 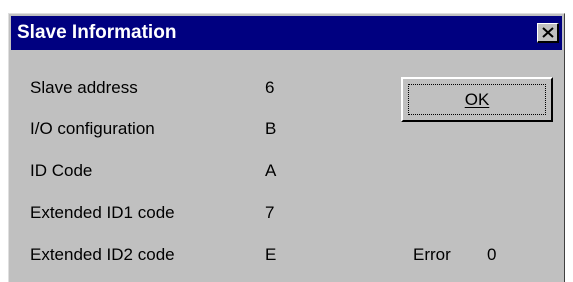 What do you see at coordinates (84, 87) in the screenshot?
I see `slave-address-label: Slave address` at bounding box center [84, 87].